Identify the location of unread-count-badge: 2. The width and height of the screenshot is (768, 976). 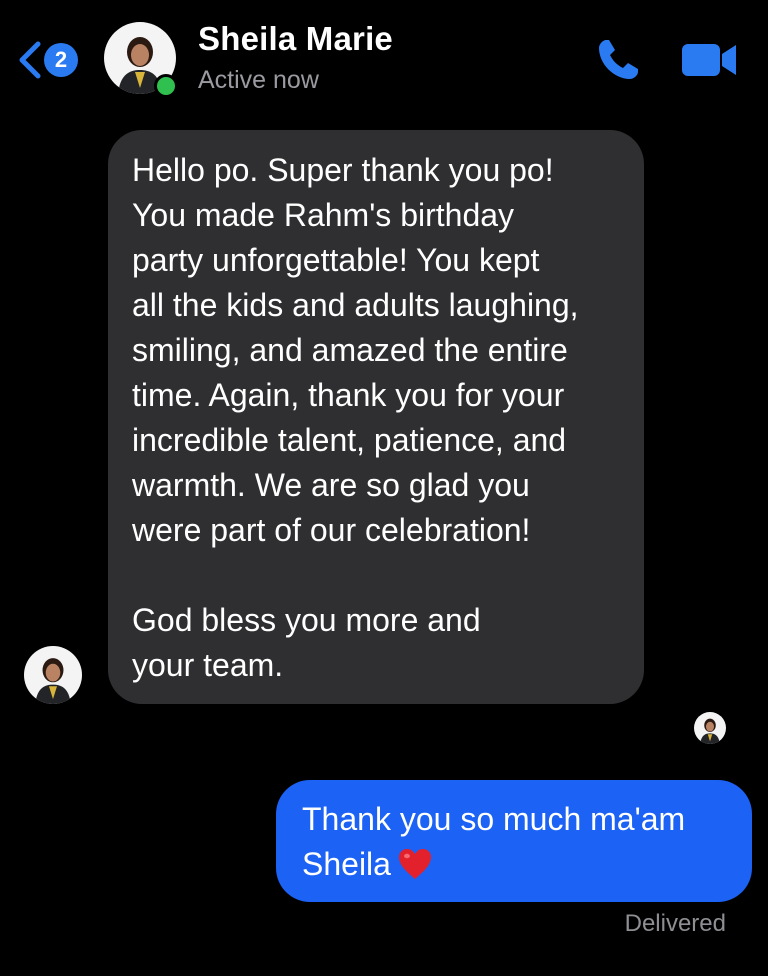
(61, 60).